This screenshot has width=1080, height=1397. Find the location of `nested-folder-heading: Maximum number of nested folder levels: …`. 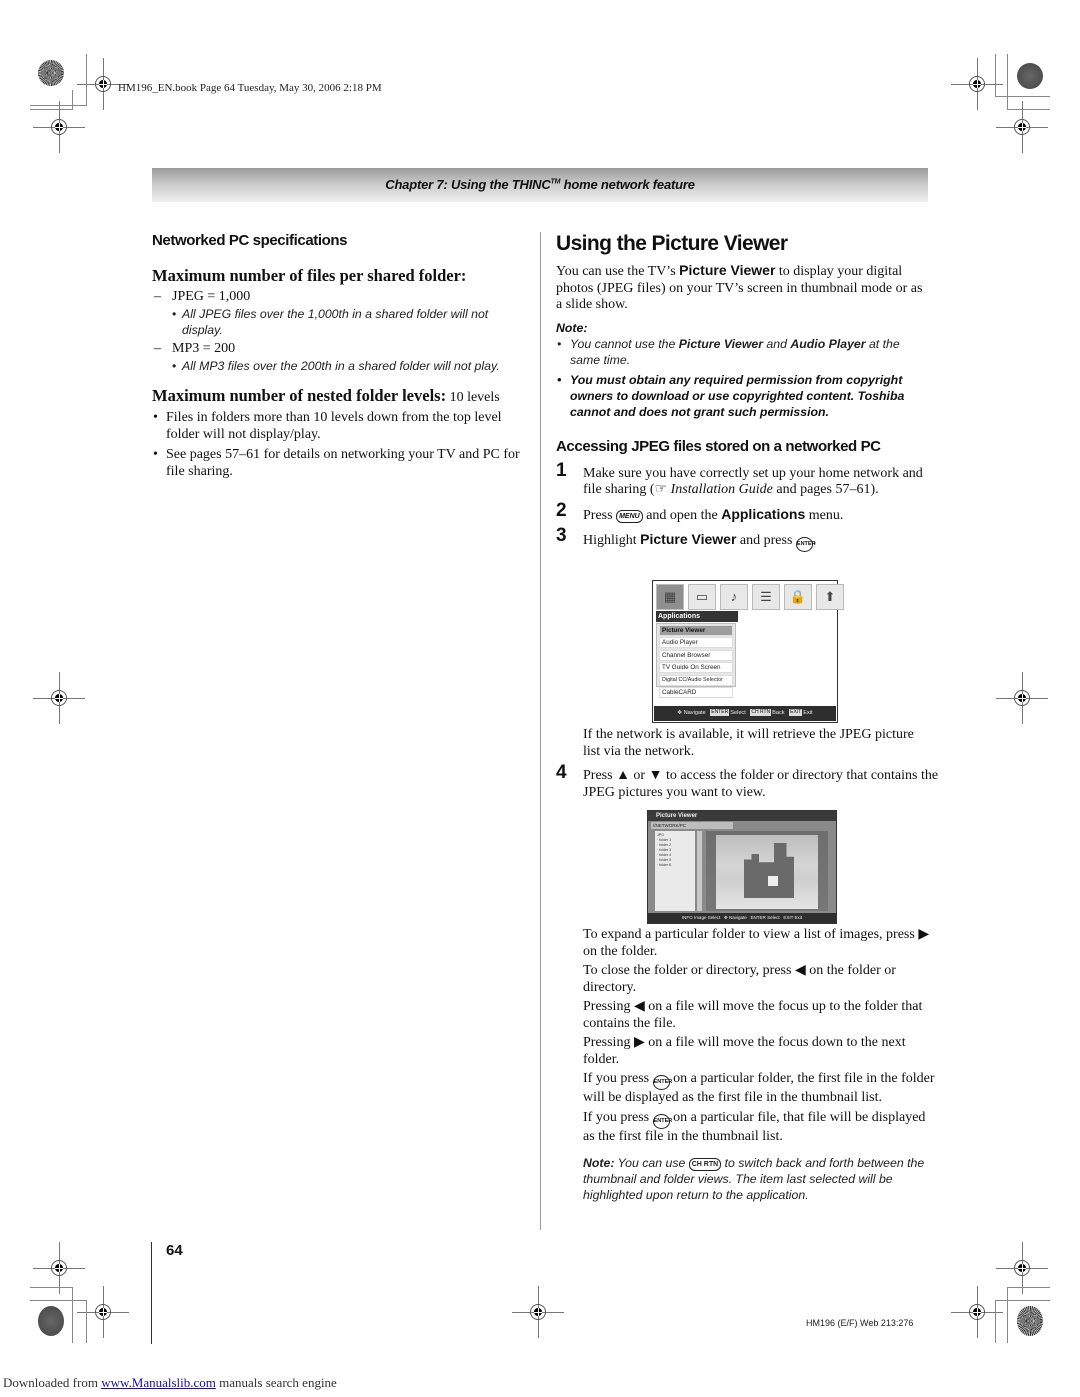

nested-folder-heading: Maximum number of nested folder levels: … is located at coordinates (326, 395).